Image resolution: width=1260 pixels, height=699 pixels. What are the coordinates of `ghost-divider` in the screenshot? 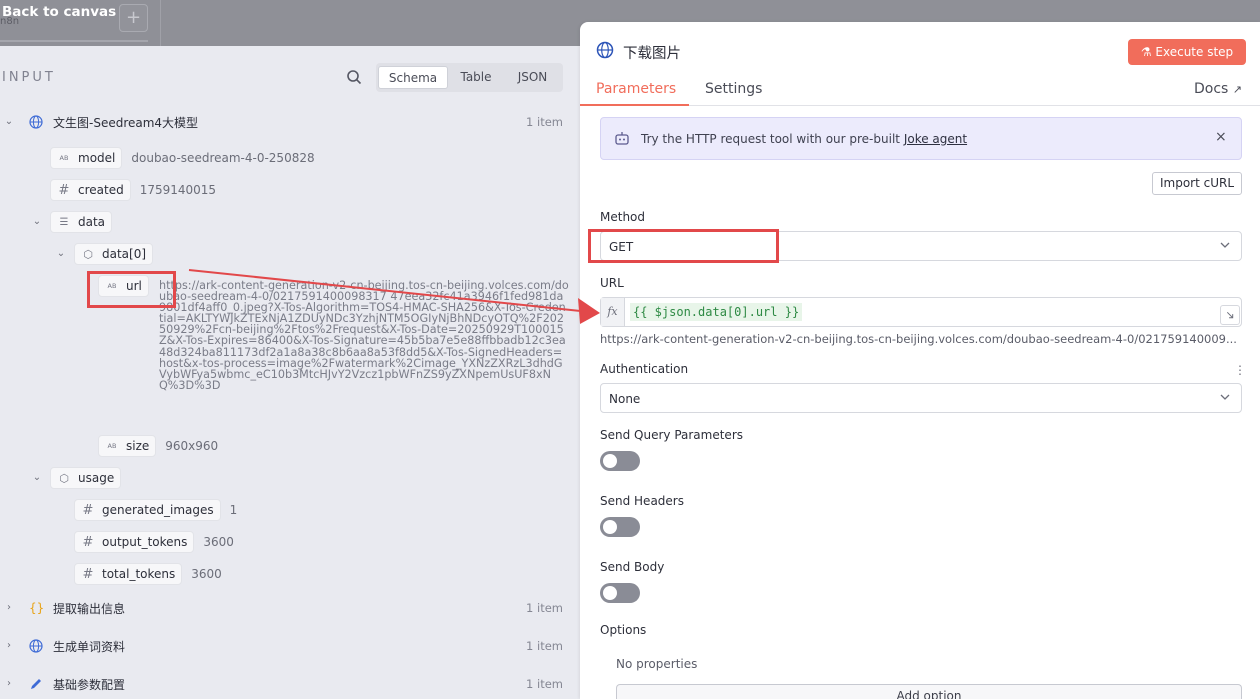 It's located at (74, 41).